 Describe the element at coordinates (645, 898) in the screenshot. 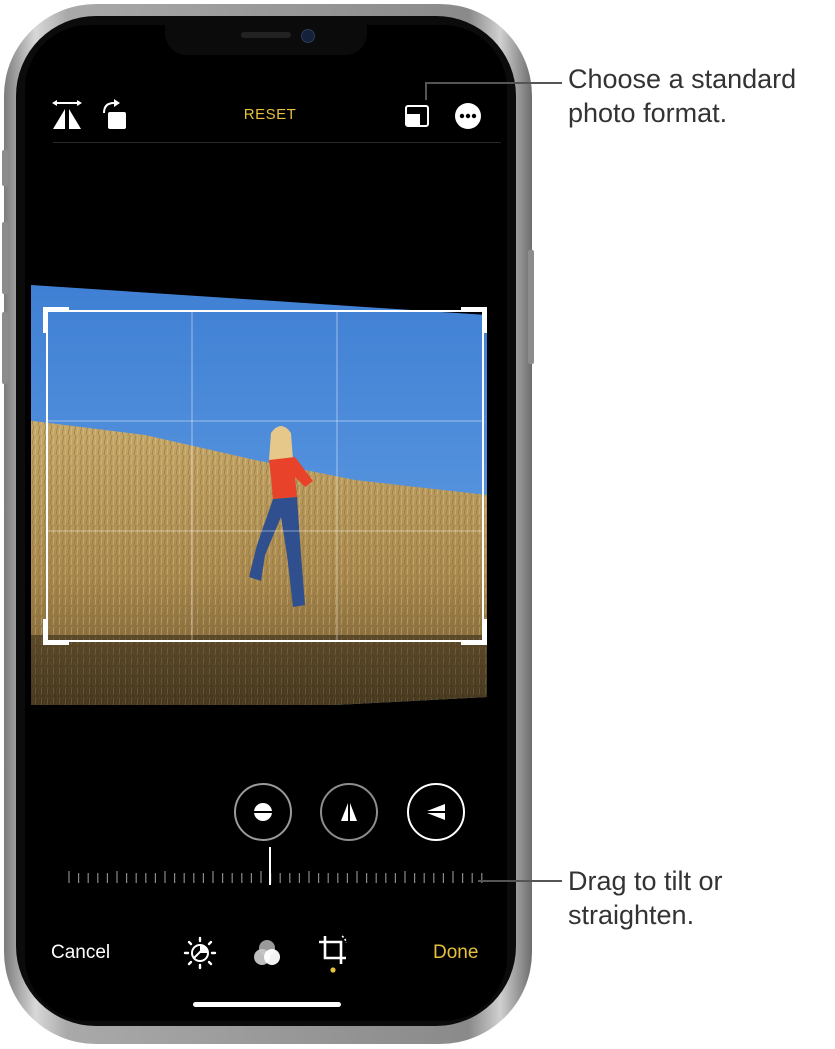

I see `tilt-callout-text: Drag to tilt or straighten.` at that location.